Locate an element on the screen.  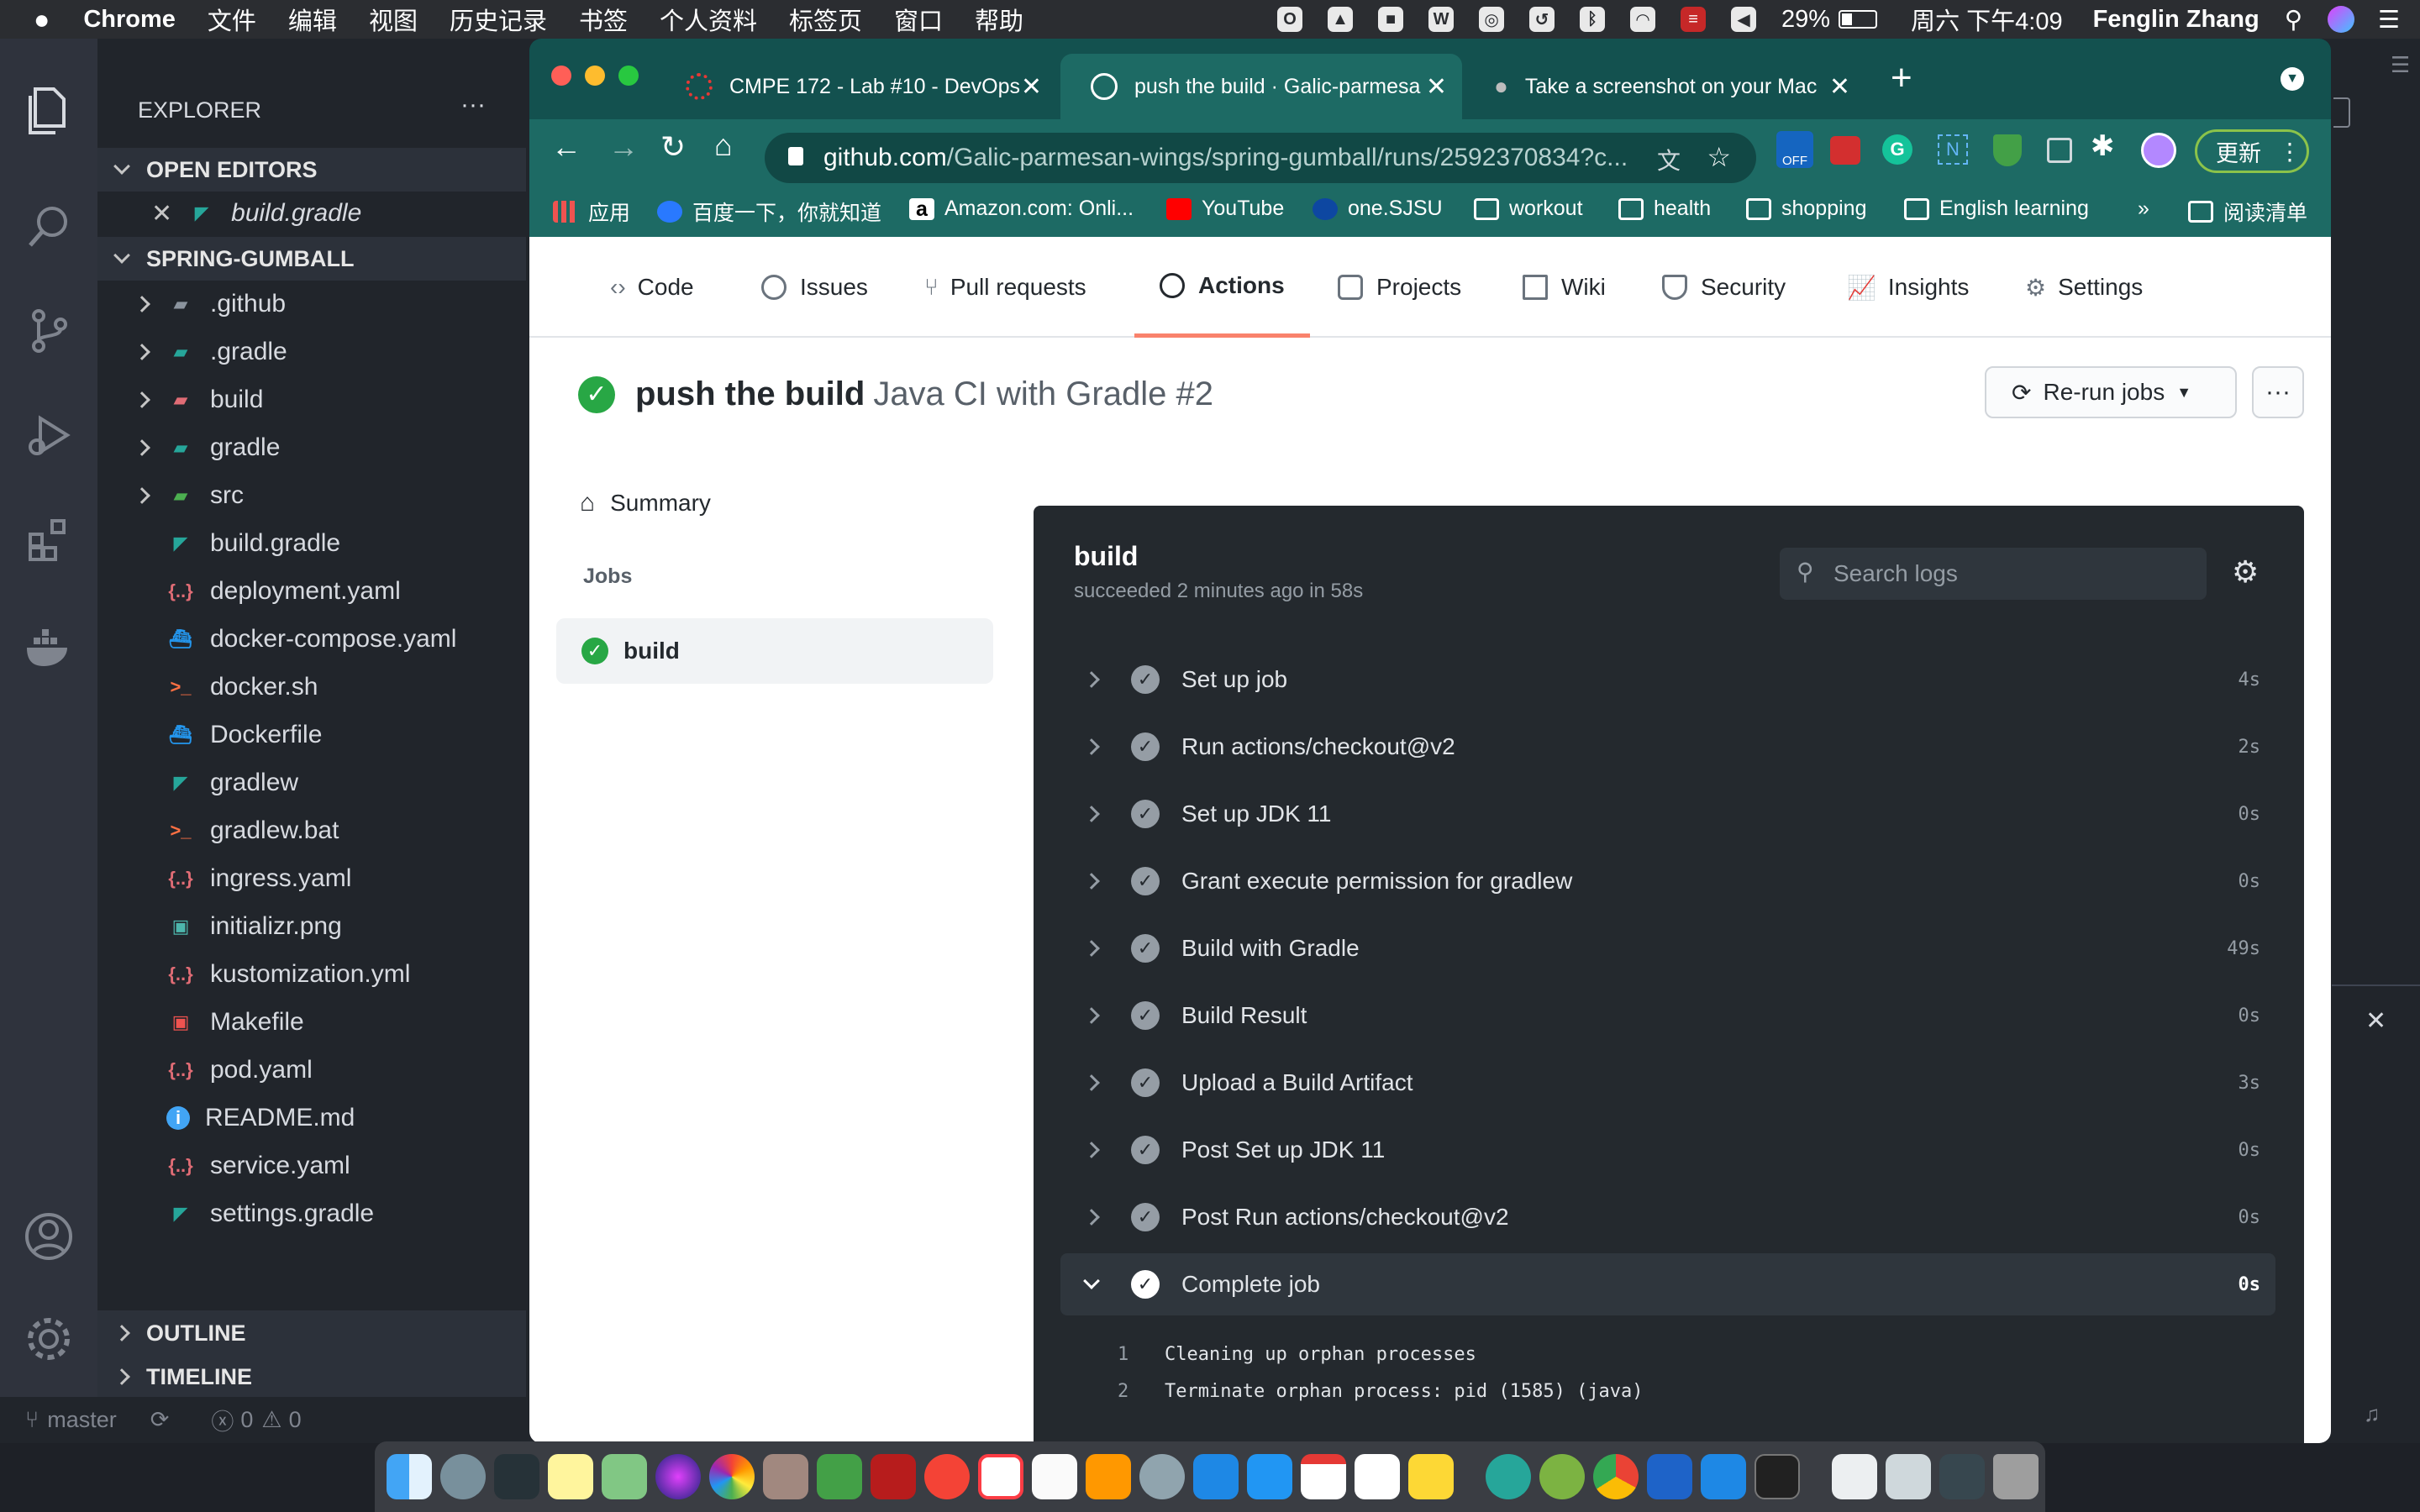
source-control-icon is located at coordinates (49, 331).